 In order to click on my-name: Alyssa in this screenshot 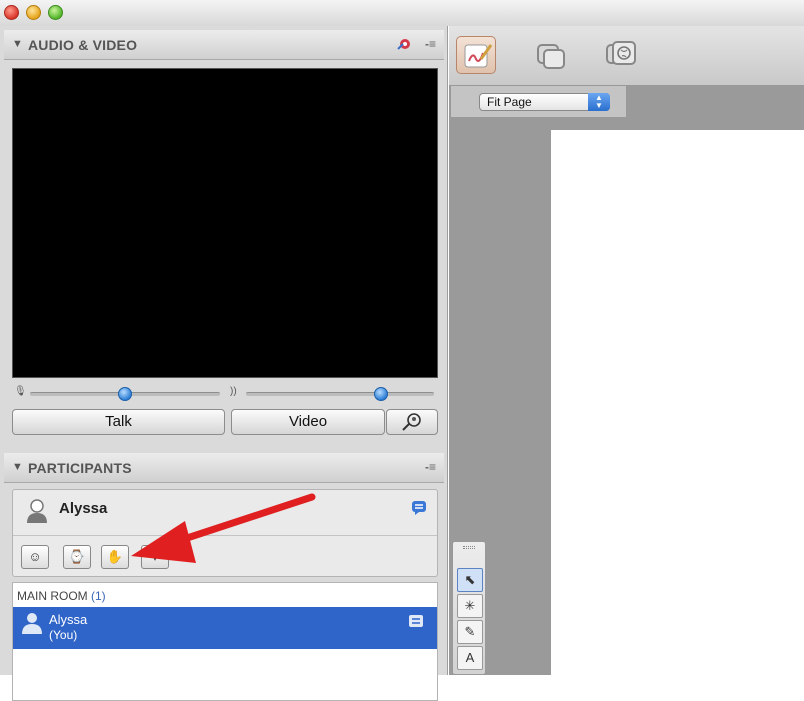, I will do `click(83, 508)`.